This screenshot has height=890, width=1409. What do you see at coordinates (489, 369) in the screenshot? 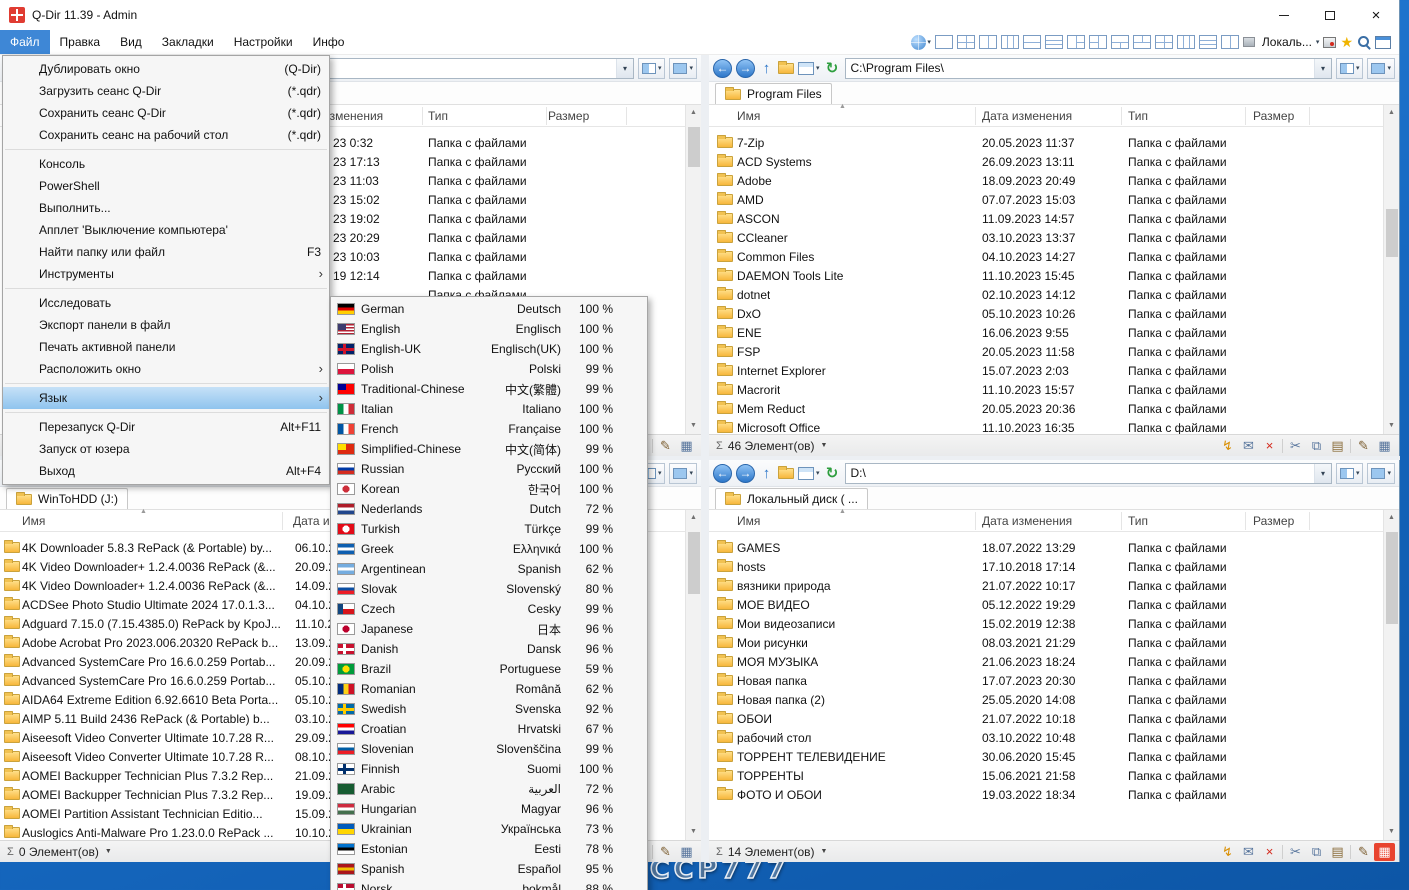
I see `language-menu-item: Polish Polski 99 %` at bounding box center [489, 369].